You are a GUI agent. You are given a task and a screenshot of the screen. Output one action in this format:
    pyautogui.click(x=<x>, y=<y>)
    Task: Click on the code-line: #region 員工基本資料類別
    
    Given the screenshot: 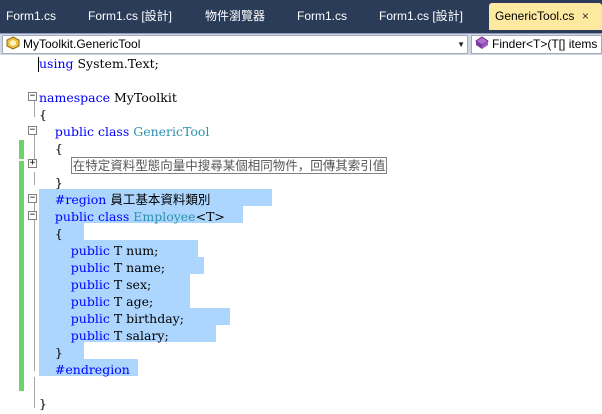 What is the action you would take?
    pyautogui.click(x=132, y=199)
    